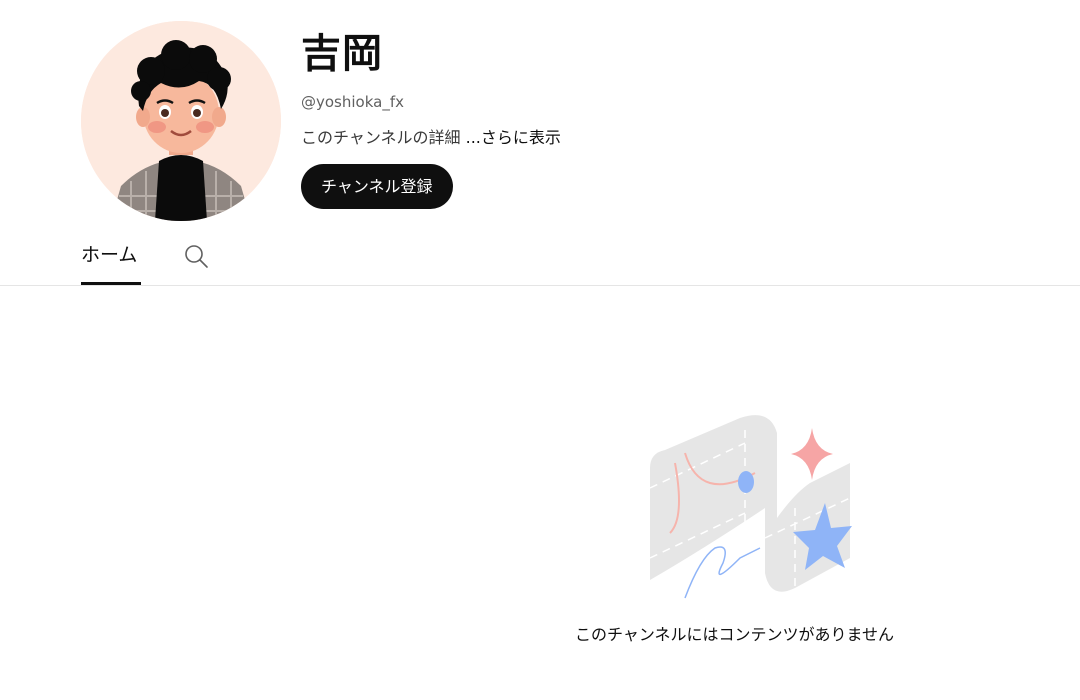 Image resolution: width=1080 pixels, height=700 pixels. What do you see at coordinates (377, 186) in the screenshot?
I see `subscribe-button: チャンネル登録` at bounding box center [377, 186].